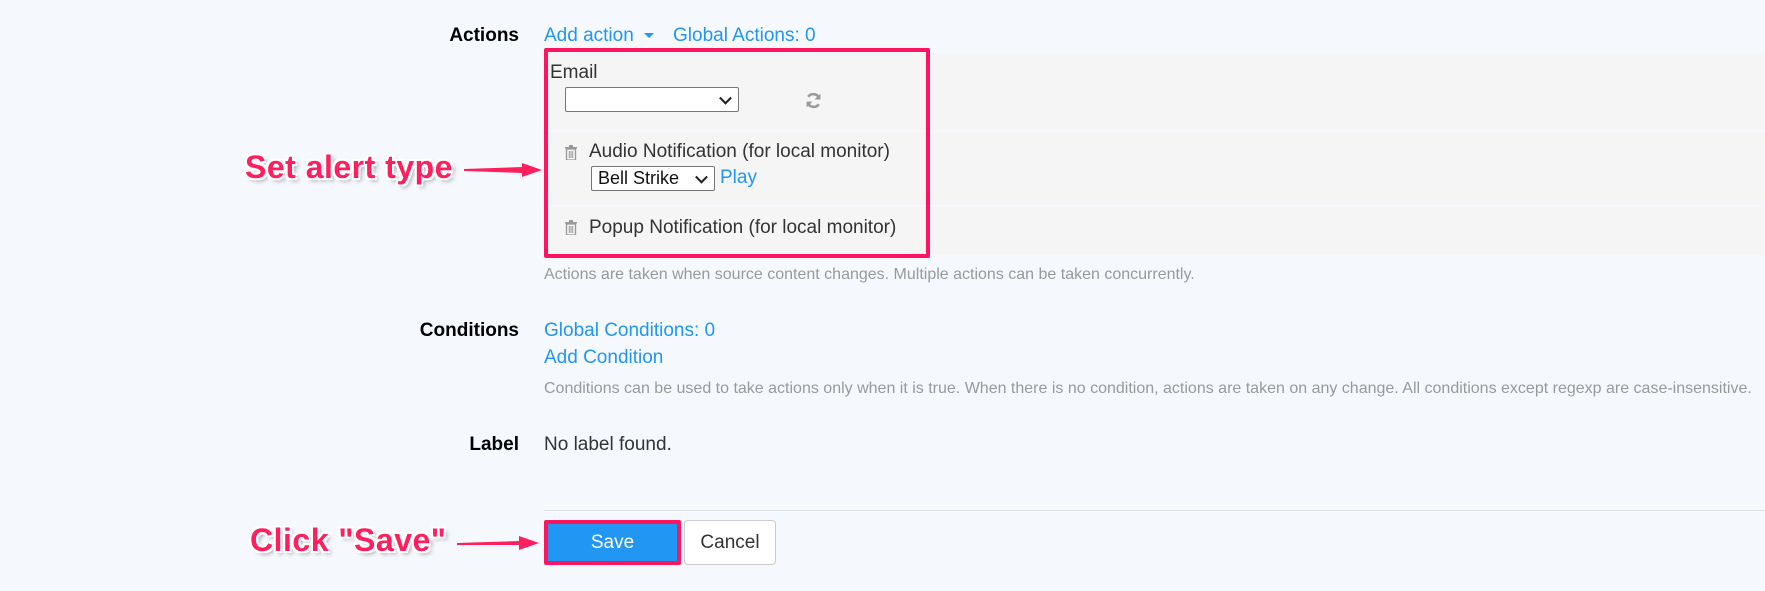 This screenshot has width=1765, height=591. I want to click on refresh-icon, so click(813, 100).